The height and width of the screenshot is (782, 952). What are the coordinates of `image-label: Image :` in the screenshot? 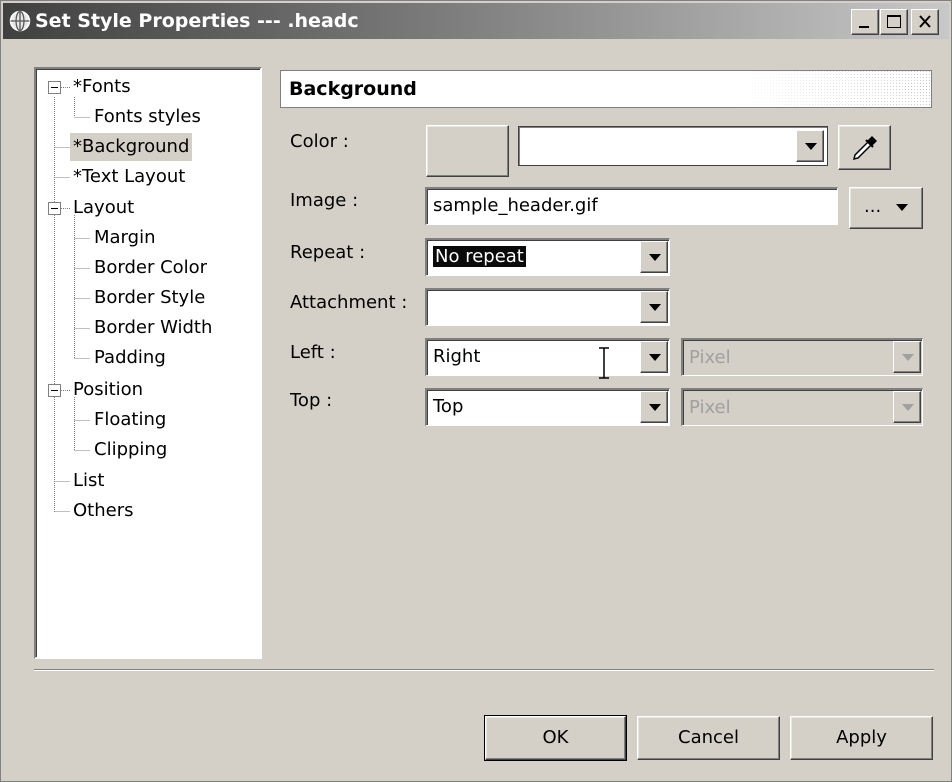 It's located at (324, 200).